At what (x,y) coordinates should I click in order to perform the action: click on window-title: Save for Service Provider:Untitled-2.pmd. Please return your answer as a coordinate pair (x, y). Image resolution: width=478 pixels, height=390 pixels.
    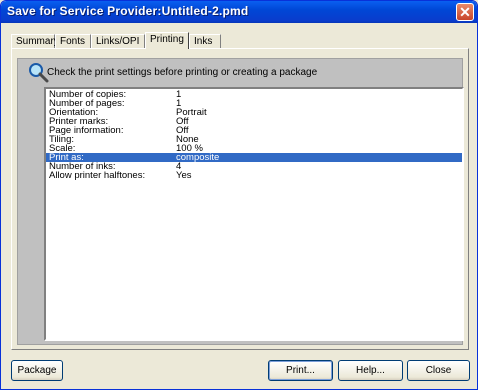
    Looking at the image, I should click on (128, 11).